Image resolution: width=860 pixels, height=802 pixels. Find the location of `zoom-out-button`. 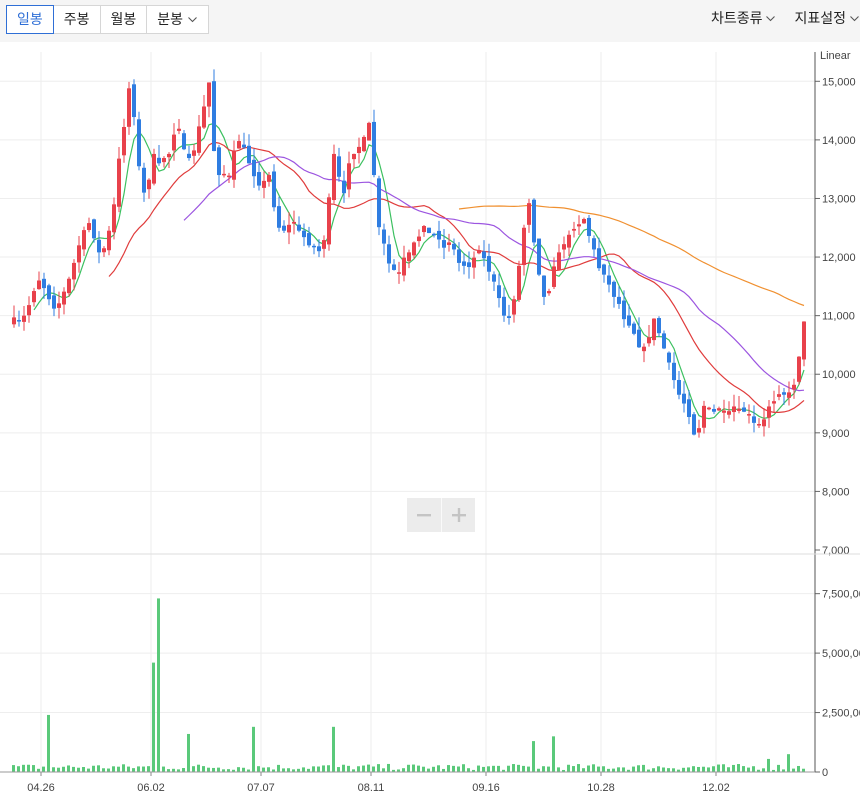

zoom-out-button is located at coordinates (424, 515).